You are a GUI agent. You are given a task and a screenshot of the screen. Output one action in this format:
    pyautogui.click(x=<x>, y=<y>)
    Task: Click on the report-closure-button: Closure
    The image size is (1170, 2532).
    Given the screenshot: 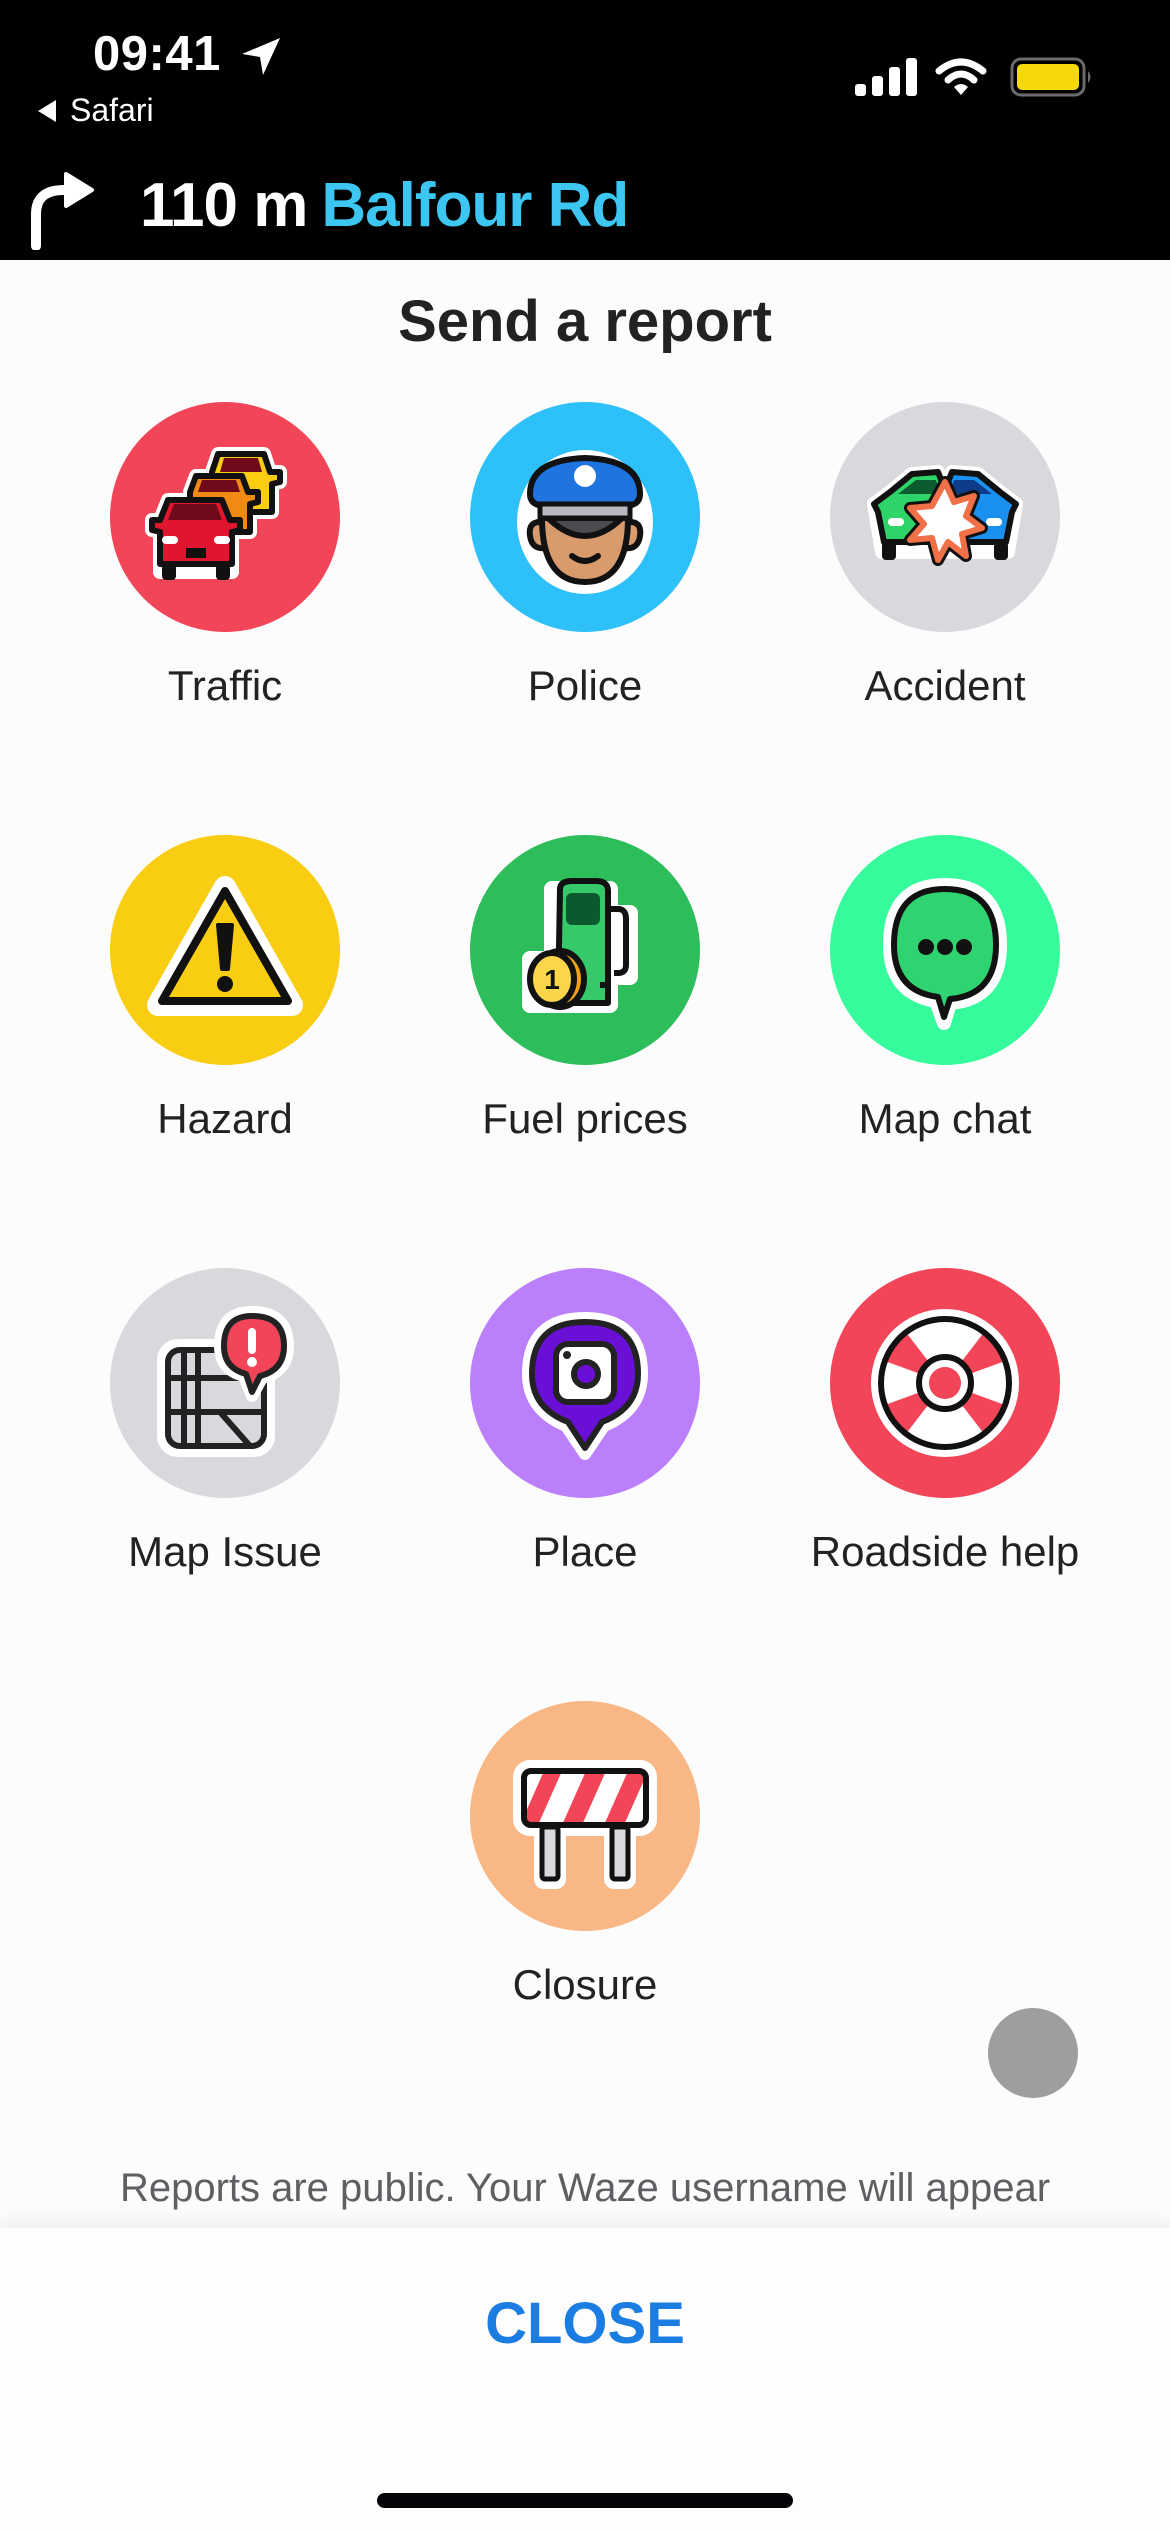 What is the action you would take?
    pyautogui.click(x=585, y=1866)
    